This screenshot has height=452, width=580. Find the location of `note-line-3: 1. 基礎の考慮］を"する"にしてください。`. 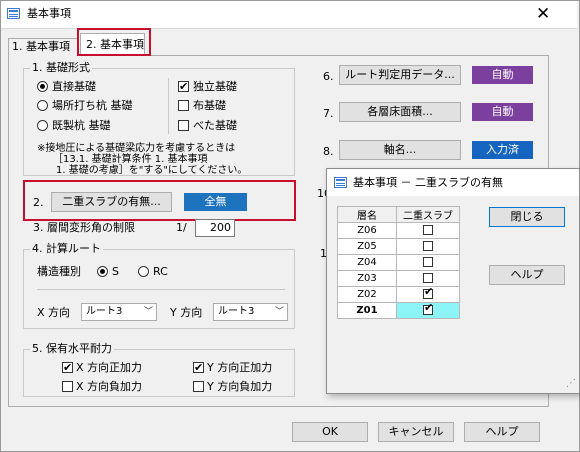

note-line-3: 1. 基礎の考慮］を"する"にしてください。 is located at coordinates (152, 170).